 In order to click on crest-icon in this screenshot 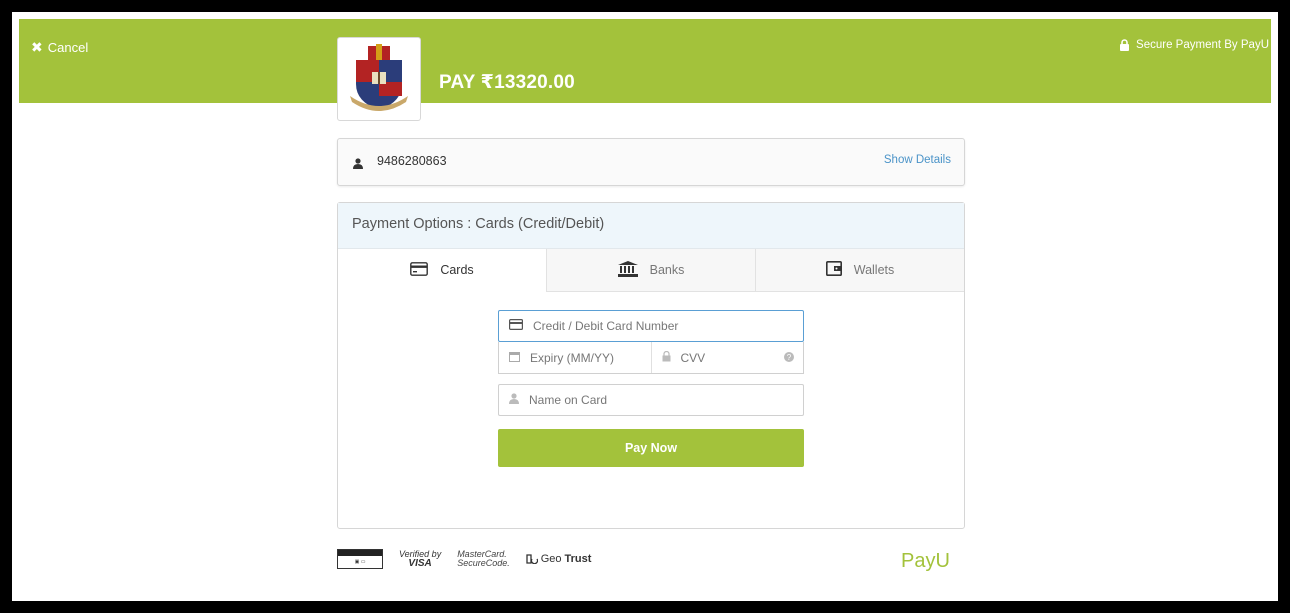, I will do `click(379, 77)`.